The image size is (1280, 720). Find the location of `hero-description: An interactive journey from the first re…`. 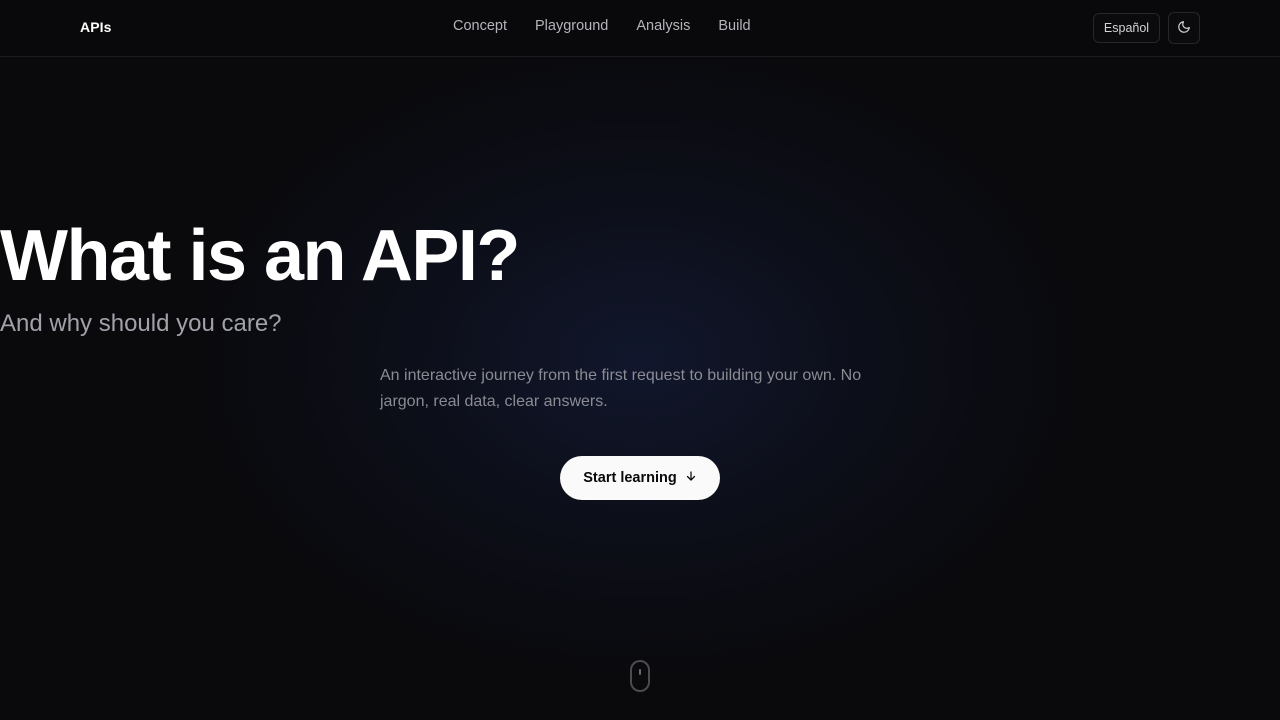

hero-description: An interactive journey from the first re… is located at coordinates (621, 388).